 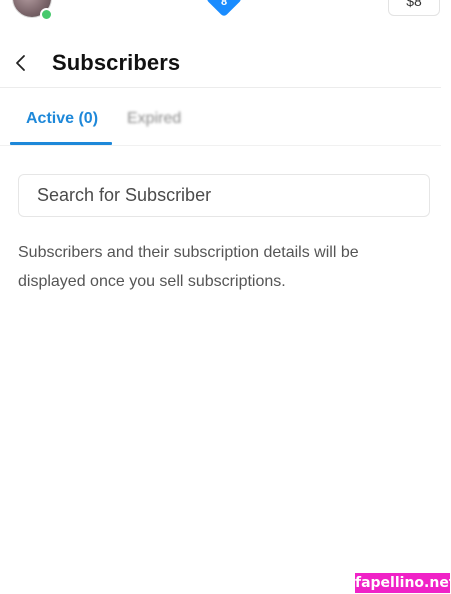 What do you see at coordinates (225, 123) in the screenshot?
I see `subscriber-tabs: Active (0) Expired` at bounding box center [225, 123].